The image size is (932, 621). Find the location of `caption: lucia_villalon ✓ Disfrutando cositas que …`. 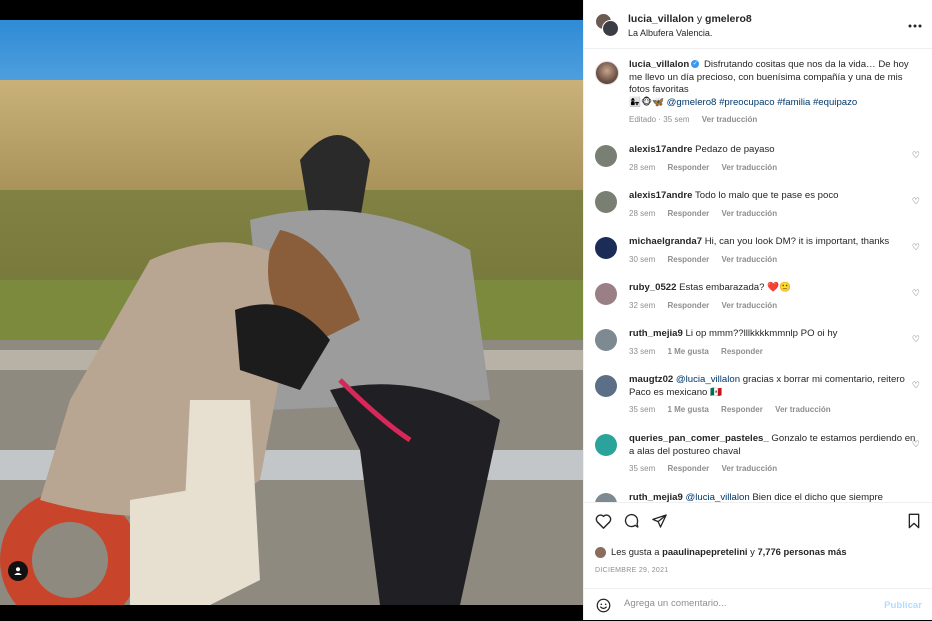

caption: lucia_villalon ✓ Disfrutando cositas que … is located at coordinates (757, 93).